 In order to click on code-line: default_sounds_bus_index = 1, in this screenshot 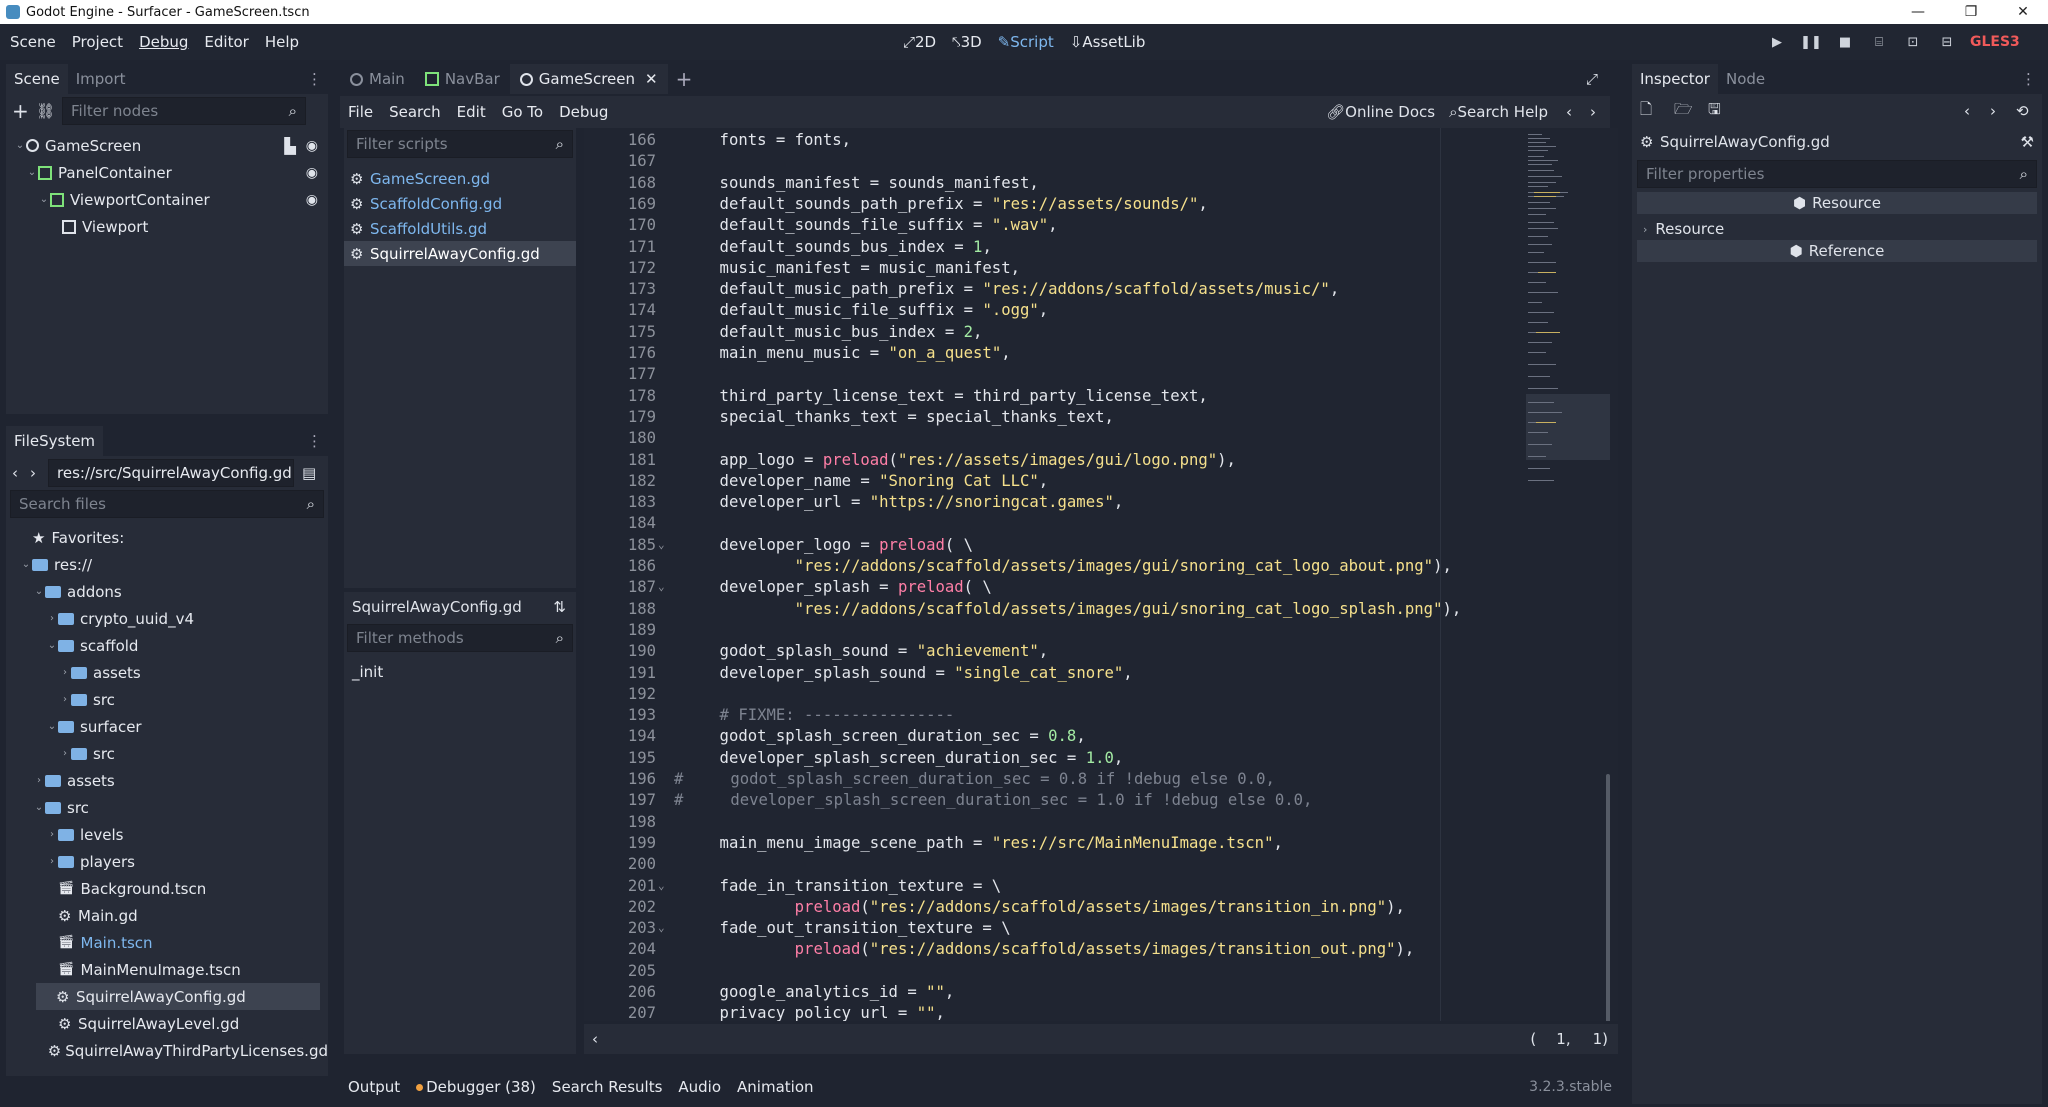, I will do `click(837, 247)`.